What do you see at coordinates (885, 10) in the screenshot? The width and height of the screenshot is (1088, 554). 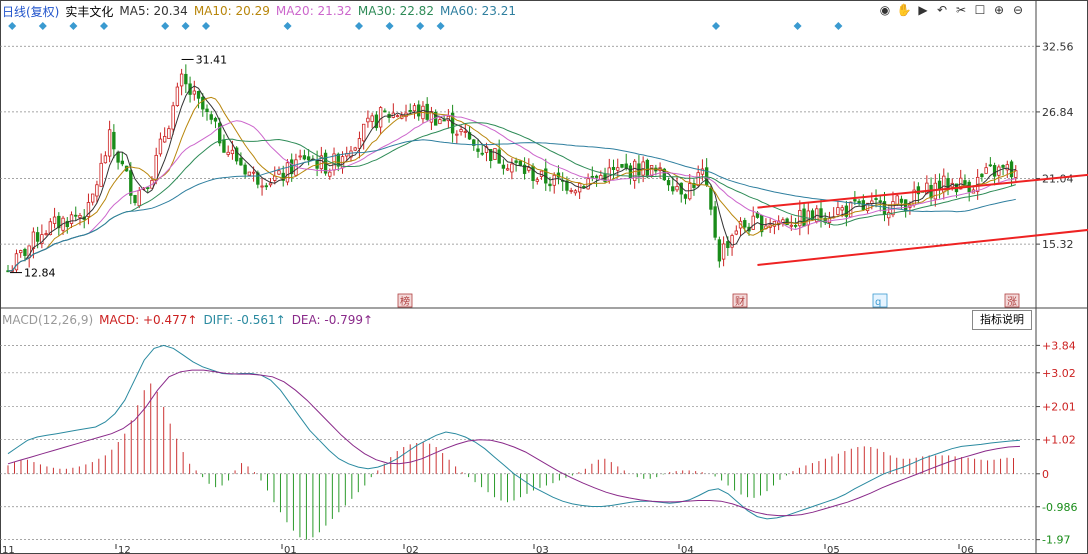 I see `eye-icon: ◉` at bounding box center [885, 10].